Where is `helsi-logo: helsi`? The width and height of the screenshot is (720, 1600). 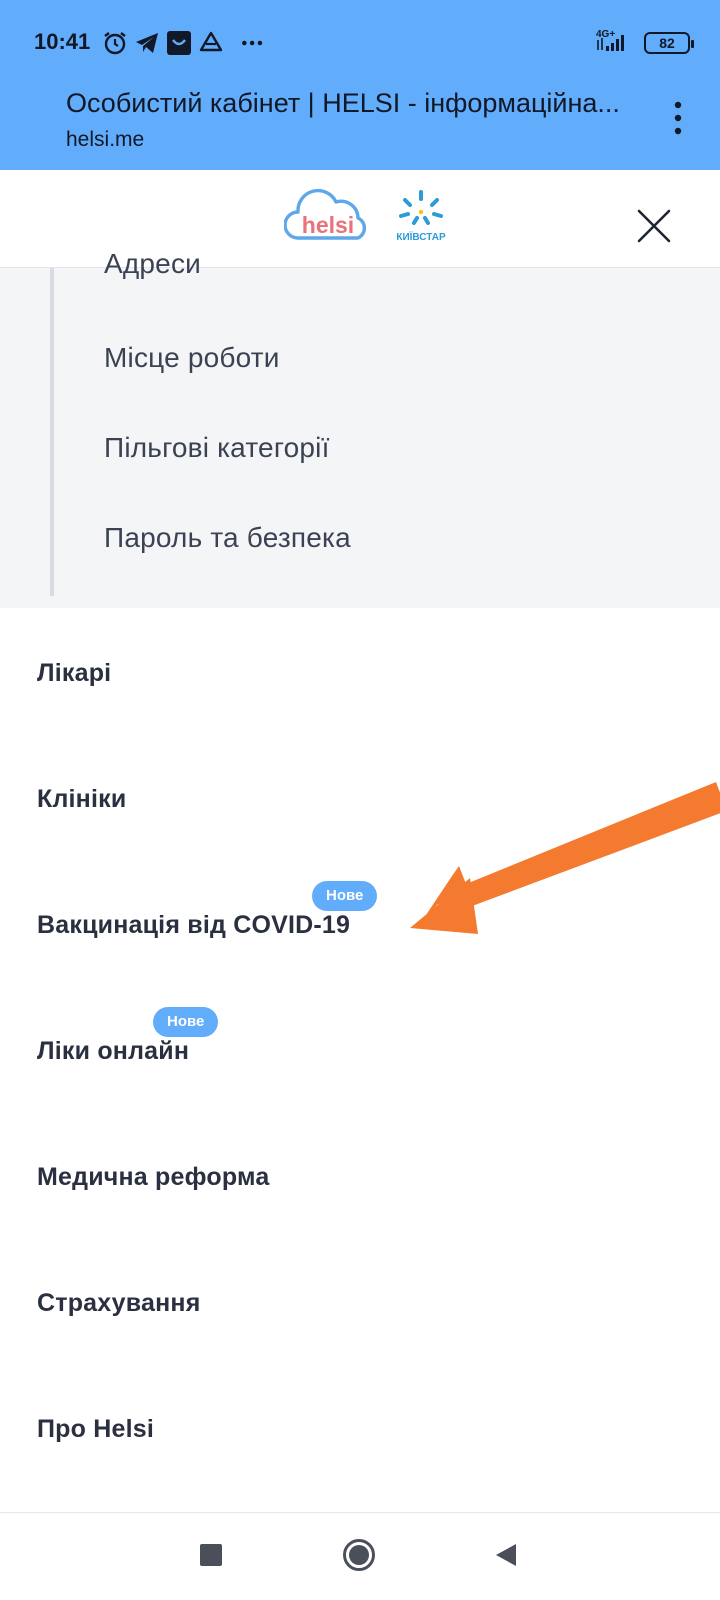
helsi-logo: helsi is located at coordinates (328, 218).